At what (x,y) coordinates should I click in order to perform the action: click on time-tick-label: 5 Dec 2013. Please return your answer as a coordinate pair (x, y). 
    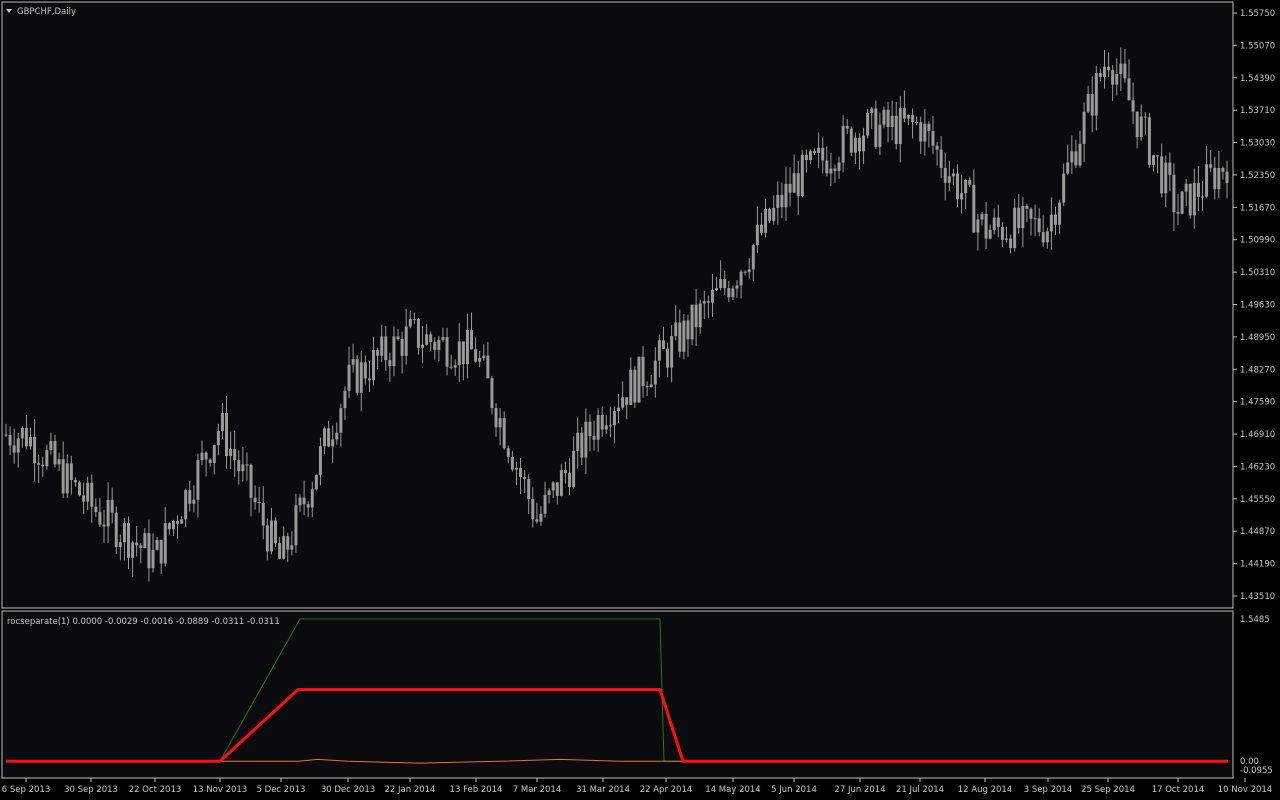
    Looking at the image, I should click on (281, 790).